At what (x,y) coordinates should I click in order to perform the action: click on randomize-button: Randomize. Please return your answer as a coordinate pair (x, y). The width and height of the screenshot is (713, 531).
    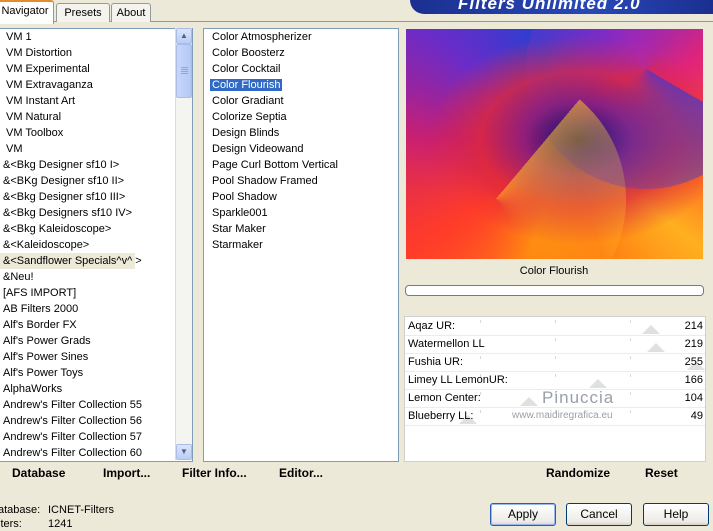
    Looking at the image, I should click on (578, 473).